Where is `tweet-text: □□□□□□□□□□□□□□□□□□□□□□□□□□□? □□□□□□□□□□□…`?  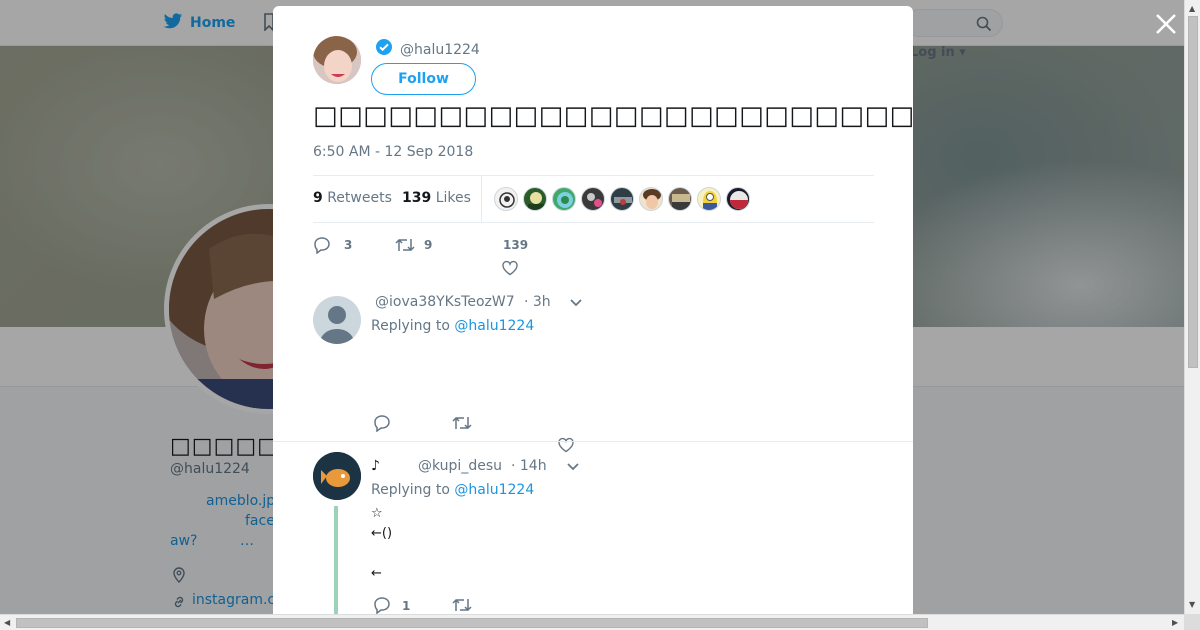 tweet-text: □□□□□□□□□□□□□□□□□□□□□□□□□□□? □□□□□□□□□□□… is located at coordinates (613, 116).